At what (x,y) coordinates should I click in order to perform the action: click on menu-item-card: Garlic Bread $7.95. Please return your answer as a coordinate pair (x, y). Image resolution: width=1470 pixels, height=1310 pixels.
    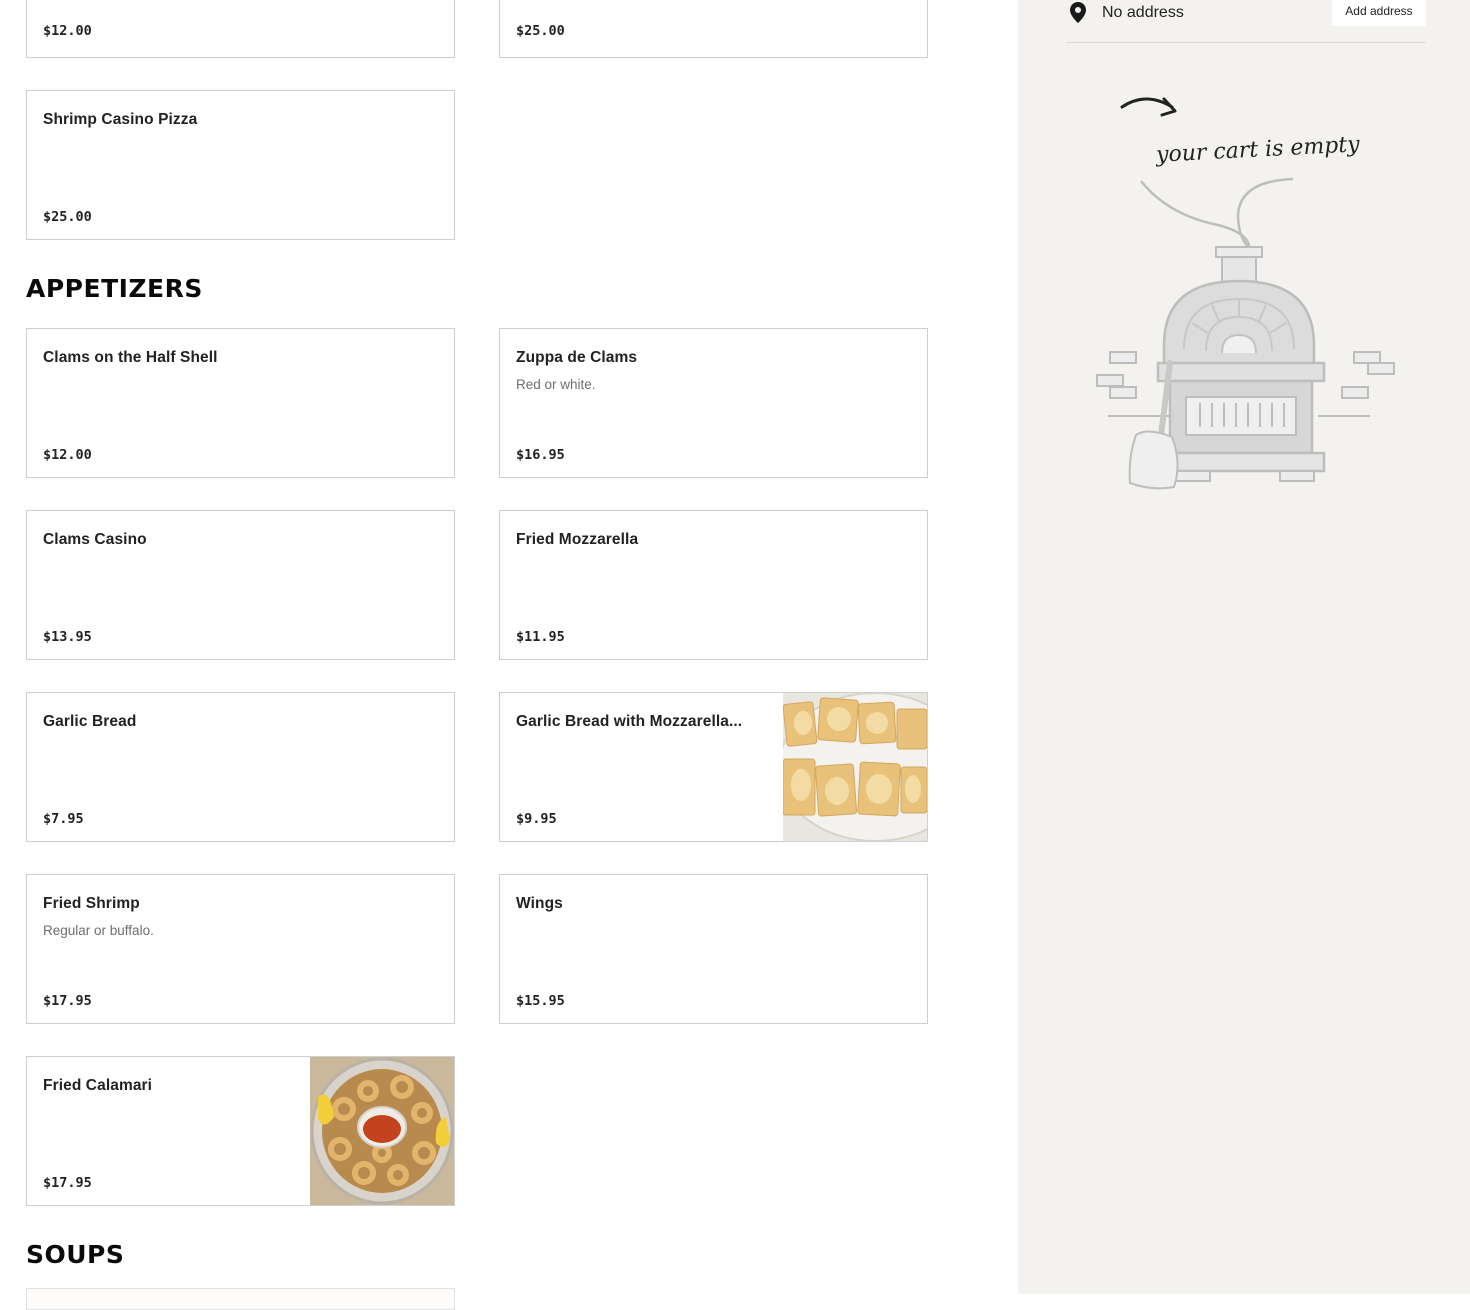
    Looking at the image, I should click on (240, 767).